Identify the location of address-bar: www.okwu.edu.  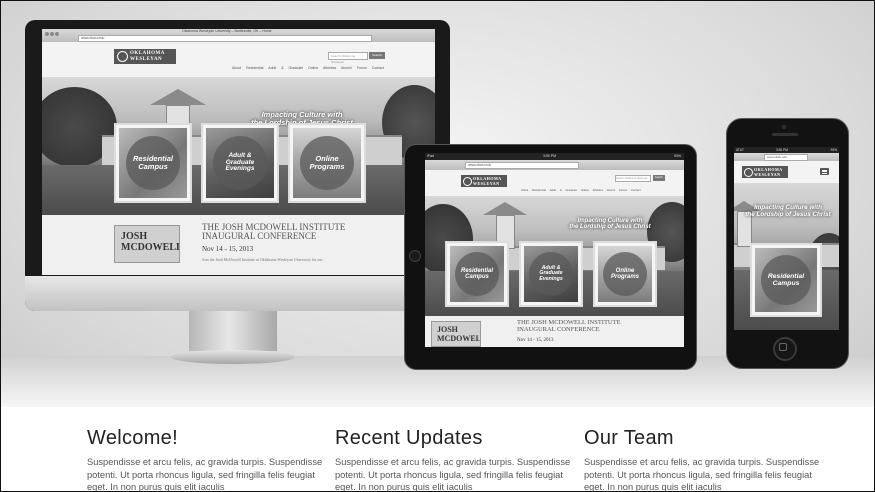
(225, 38).